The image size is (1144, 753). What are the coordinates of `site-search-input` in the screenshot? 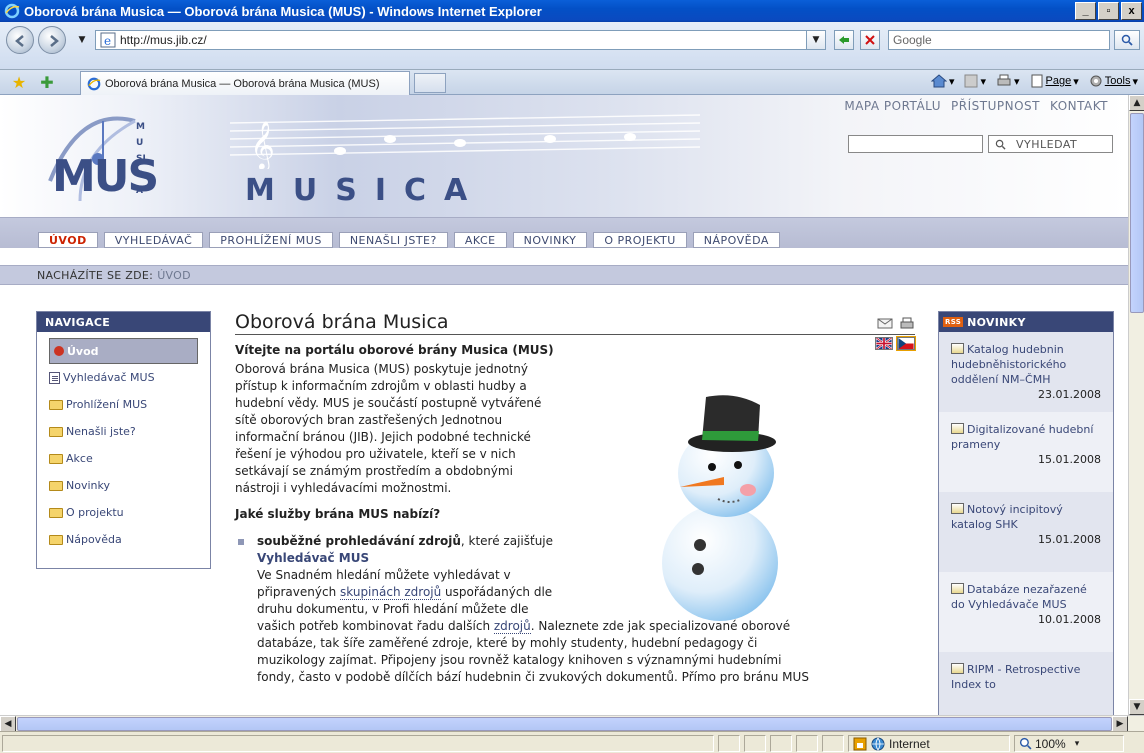 It's located at (915, 144).